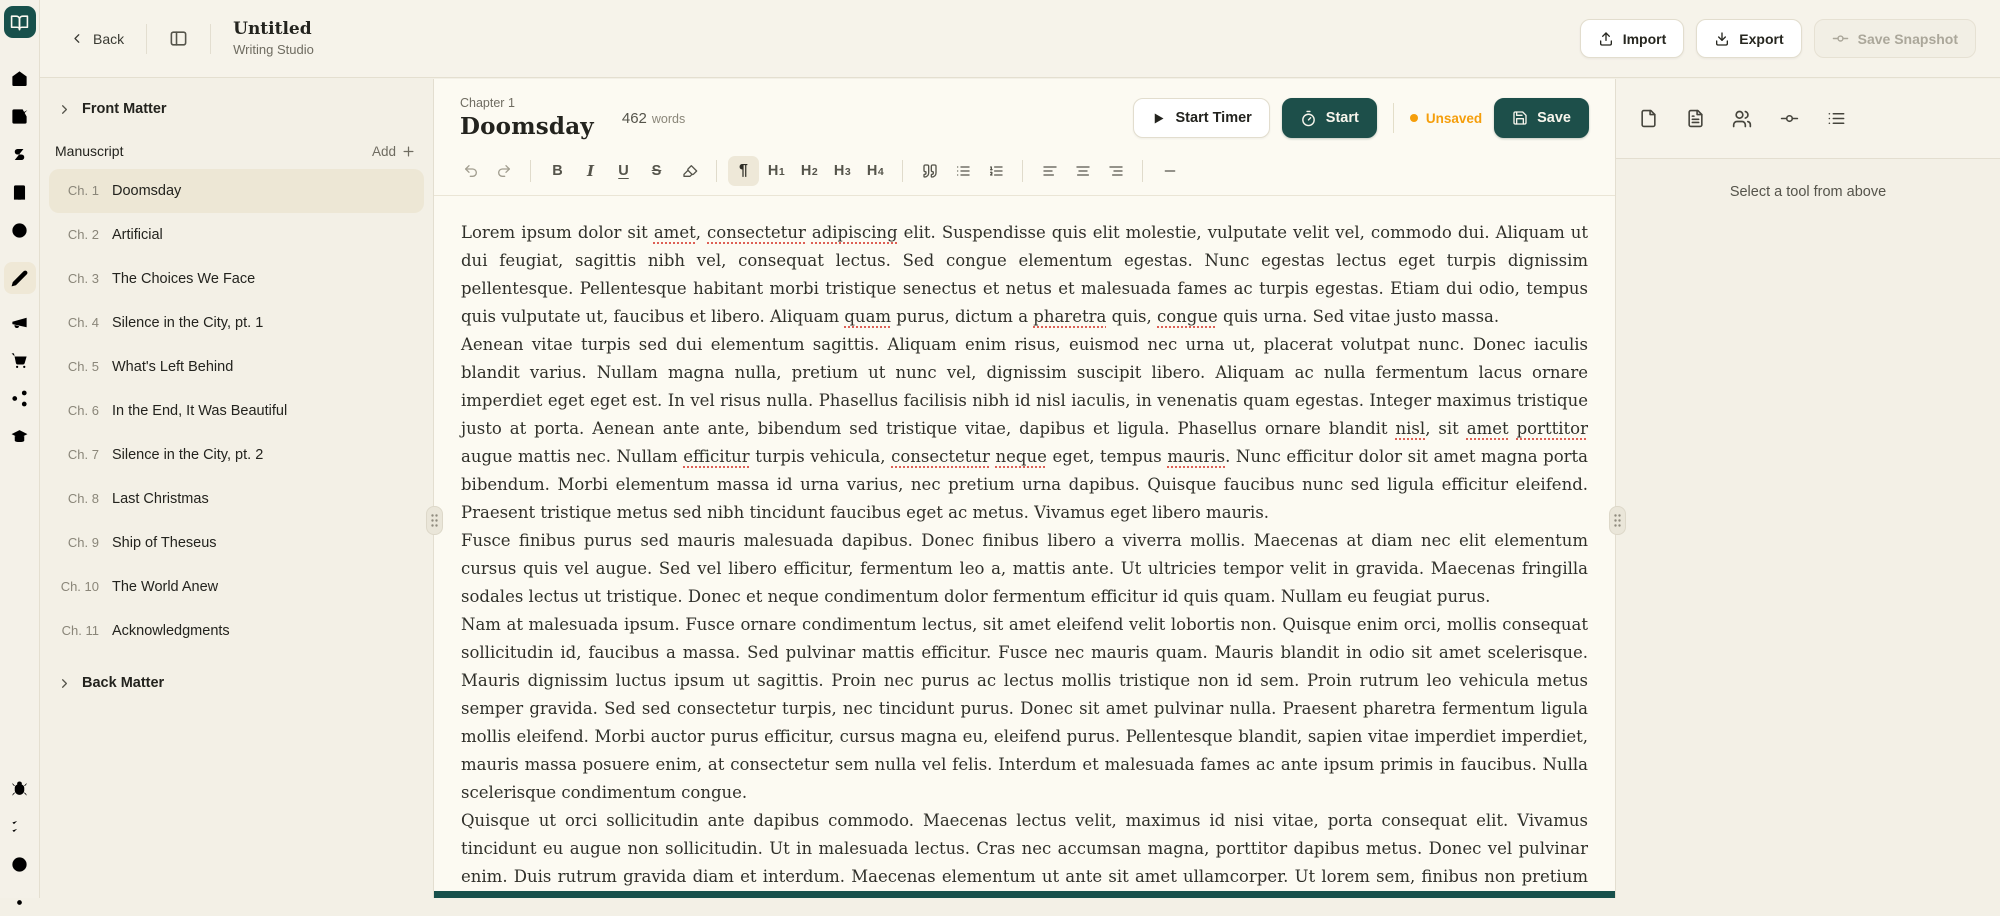 This screenshot has height=916, width=2000. I want to click on settings-gear-icon, so click(20, 902).